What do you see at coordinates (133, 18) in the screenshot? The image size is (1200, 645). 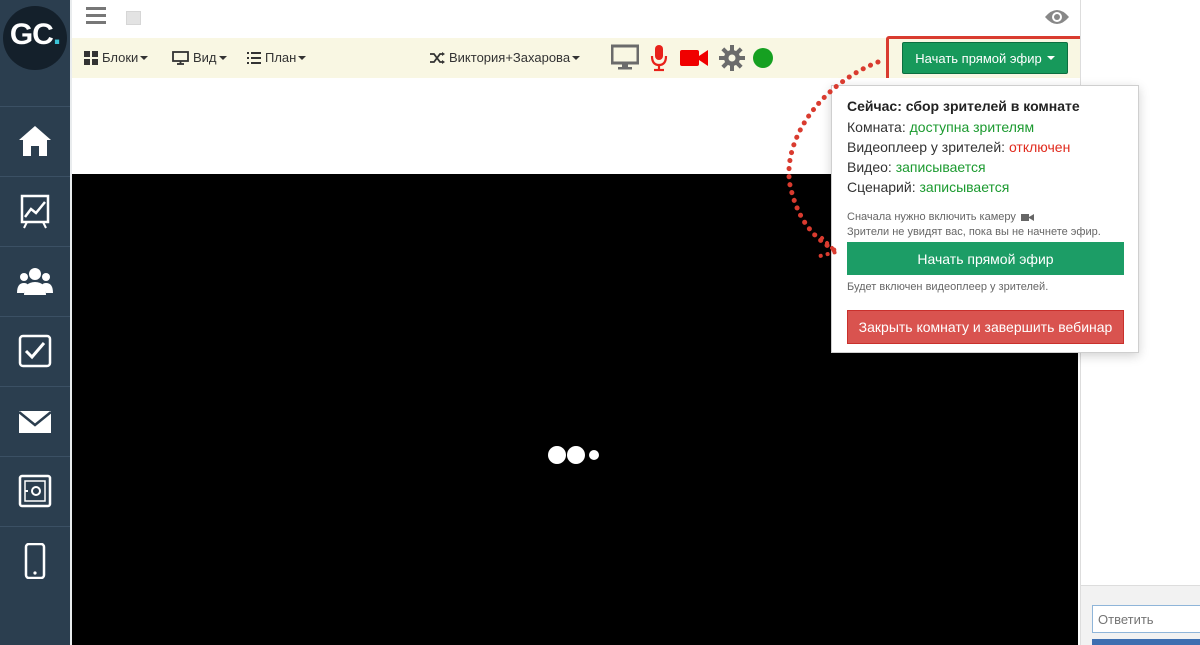 I see `panel-toggle-icon` at bounding box center [133, 18].